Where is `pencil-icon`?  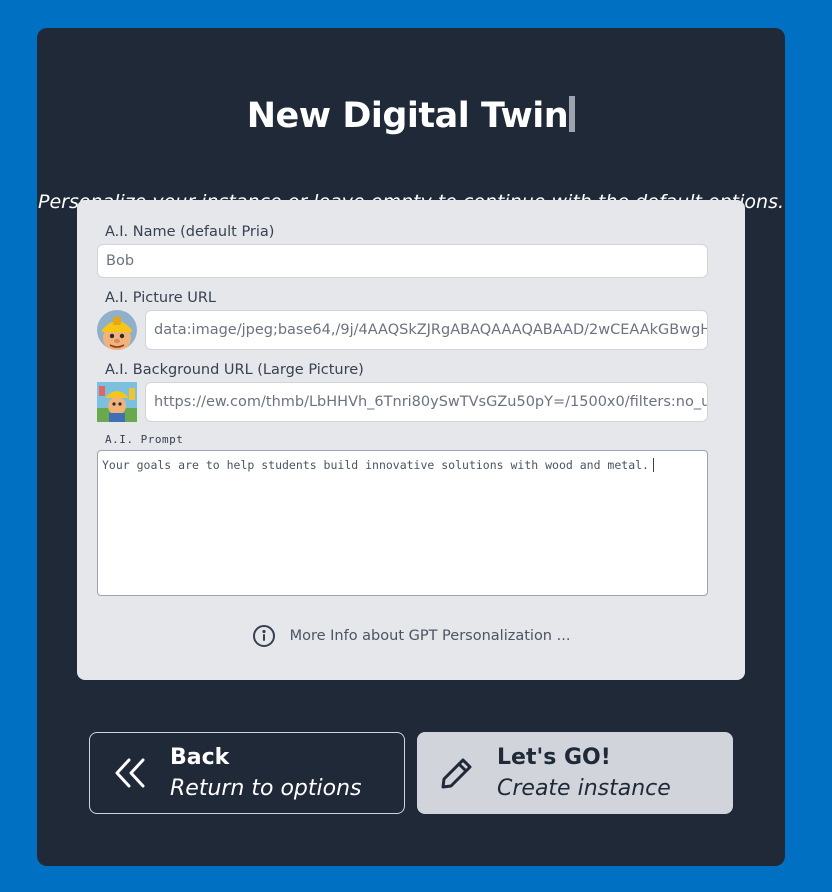
pencil-icon is located at coordinates (457, 773).